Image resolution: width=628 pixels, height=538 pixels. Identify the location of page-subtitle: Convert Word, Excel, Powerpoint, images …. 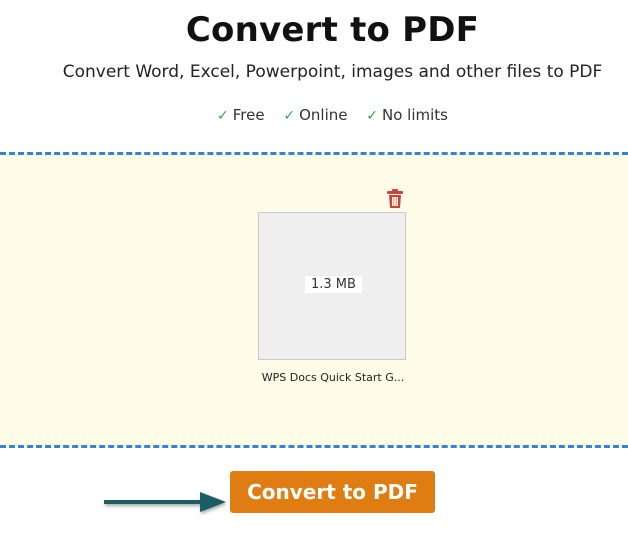
(332, 72).